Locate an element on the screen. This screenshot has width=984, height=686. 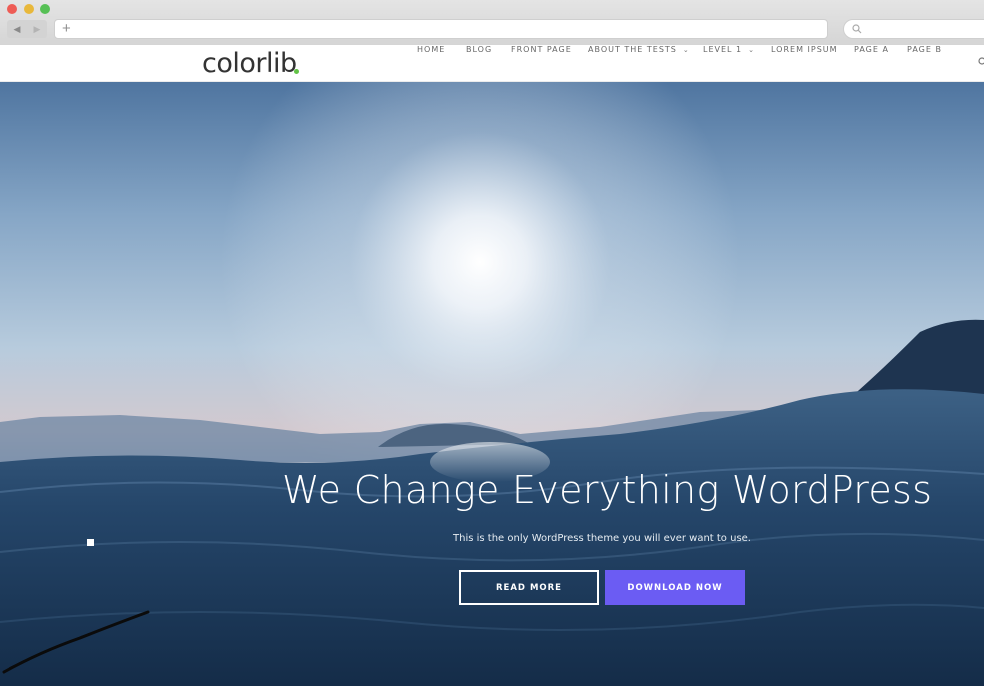
header-search-icon is located at coordinates (981, 62).